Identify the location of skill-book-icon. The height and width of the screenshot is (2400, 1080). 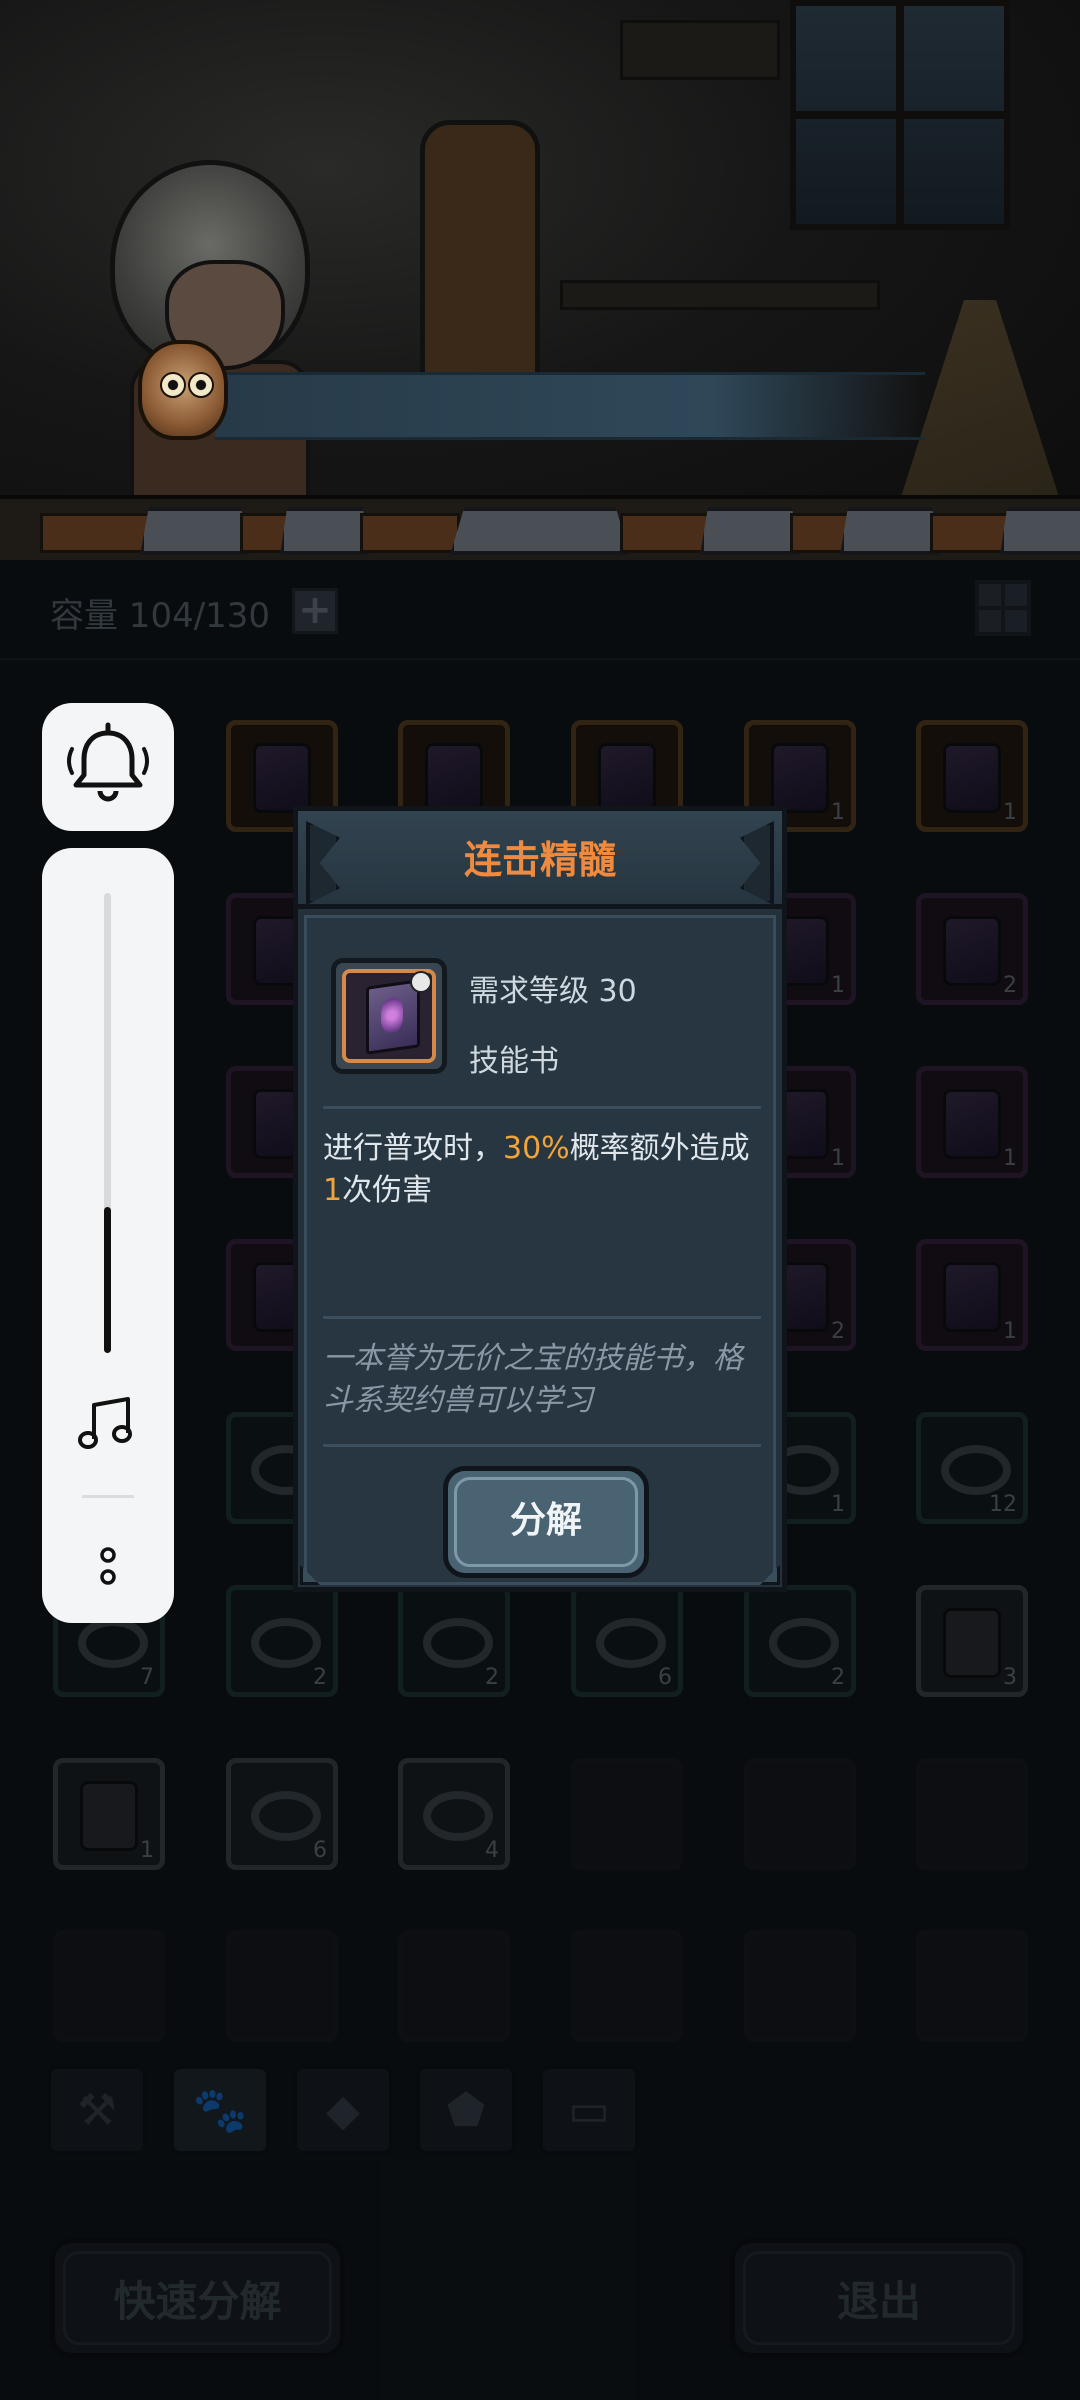
(389, 1016).